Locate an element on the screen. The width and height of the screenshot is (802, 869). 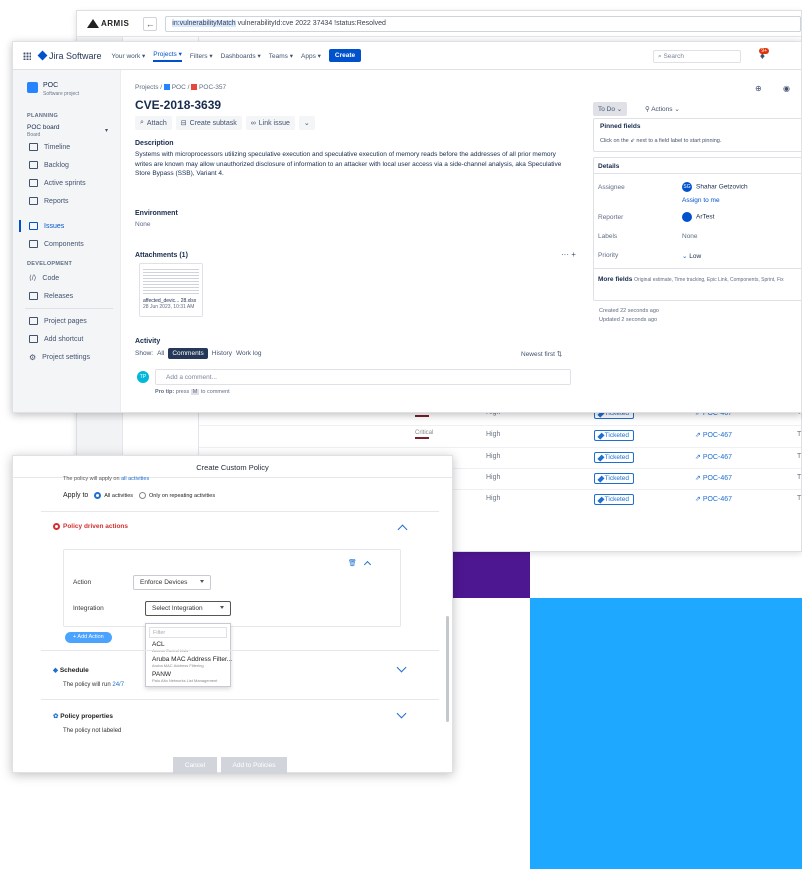
breadcrumb-projects: Projects is located at coordinates (146, 87).